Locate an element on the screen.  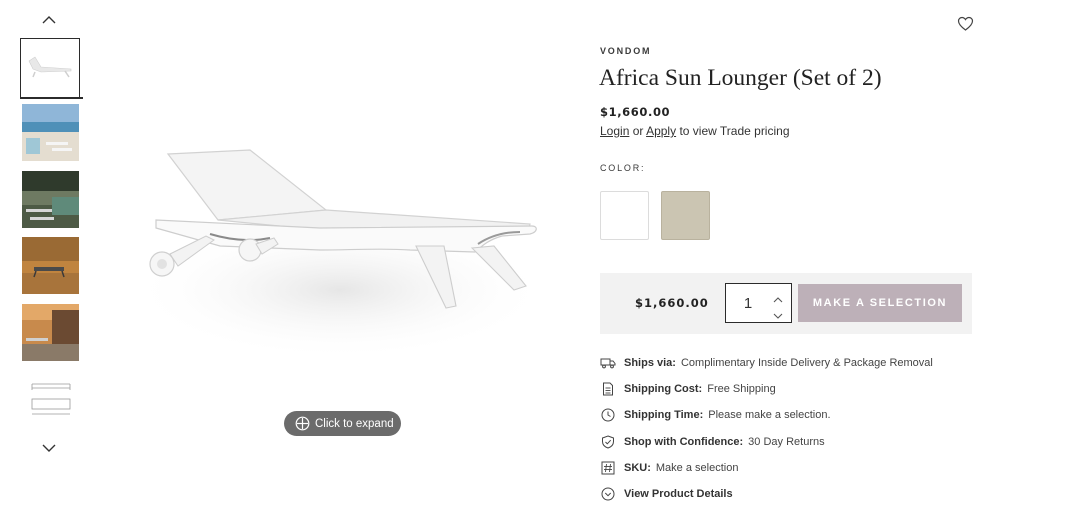
thumbnail-poolside-scene is located at coordinates (50, 199).